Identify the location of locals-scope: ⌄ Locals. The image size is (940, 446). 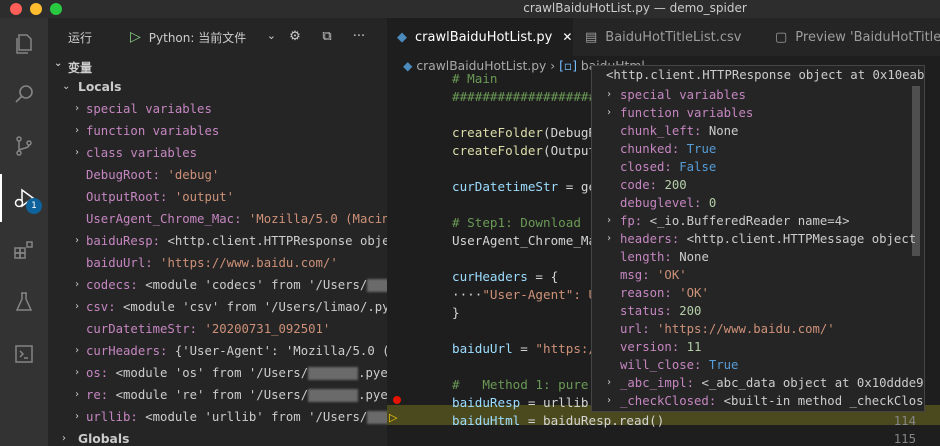
(217, 87).